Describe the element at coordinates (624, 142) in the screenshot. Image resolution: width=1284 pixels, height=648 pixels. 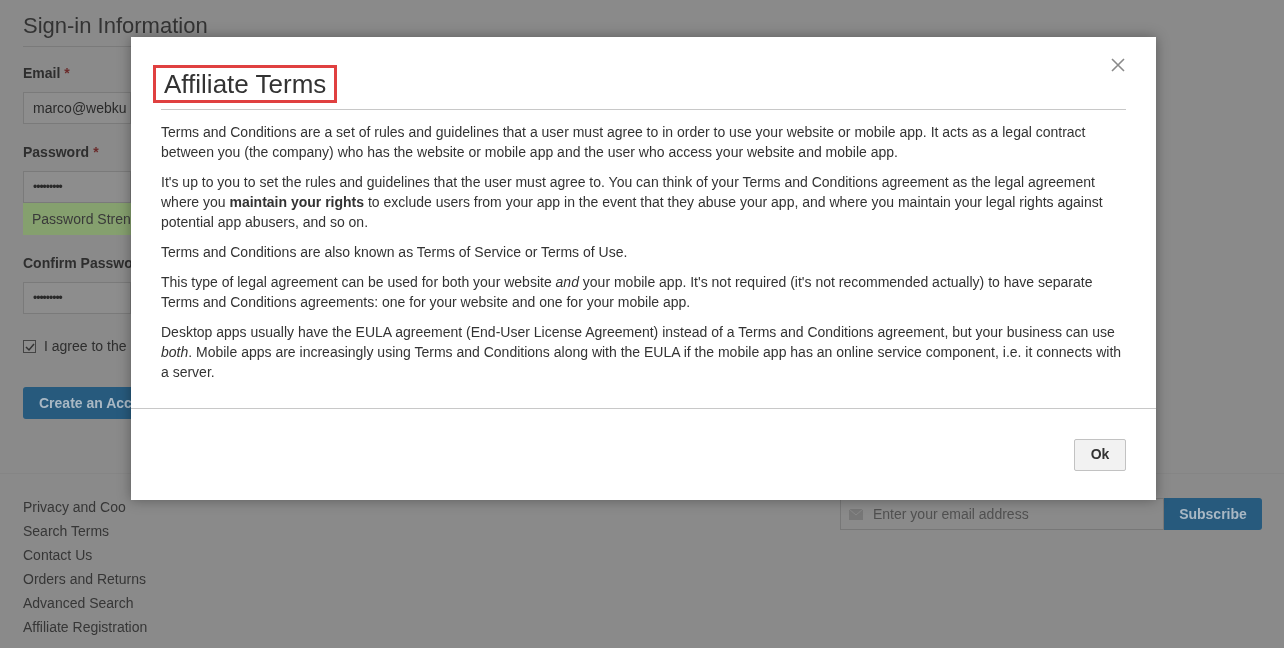
I see `terms-paragraph: Terms and Conditions are a set of rules and guidelines that a user must agree to in order to use your website or mobile app. It acts as a legal contract between you (the company) who has the website or mobile app and the user who access your website and mobile app.` at that location.